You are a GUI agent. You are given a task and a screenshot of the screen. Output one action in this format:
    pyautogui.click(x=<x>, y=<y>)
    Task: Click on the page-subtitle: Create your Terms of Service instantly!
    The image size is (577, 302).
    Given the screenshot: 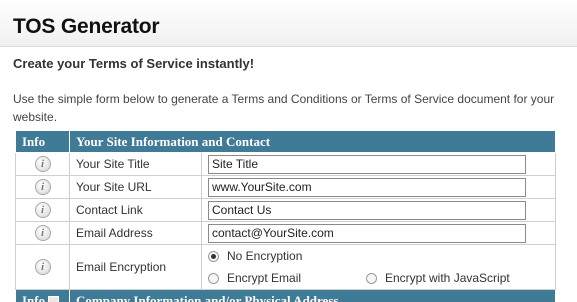 What is the action you would take?
    pyautogui.click(x=134, y=63)
    